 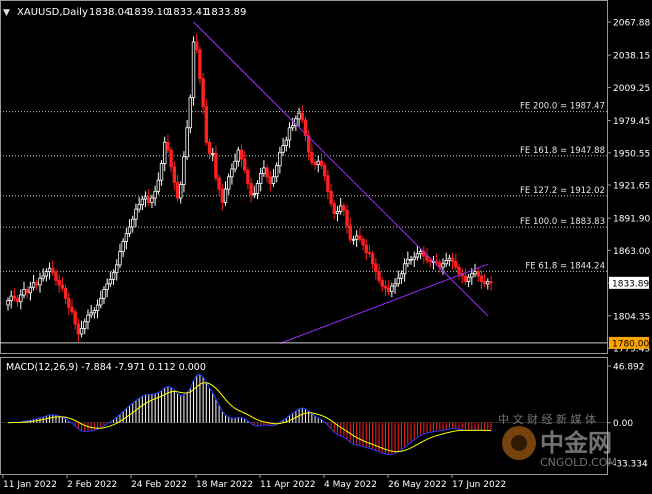 What do you see at coordinates (631, 89) in the screenshot?
I see `price-tick-label: 2009.25` at bounding box center [631, 89].